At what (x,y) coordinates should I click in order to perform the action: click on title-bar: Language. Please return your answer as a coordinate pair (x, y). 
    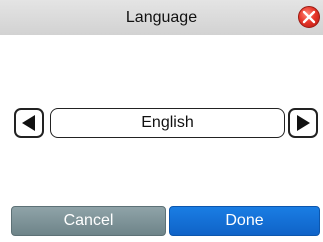
    Looking at the image, I should click on (161, 17).